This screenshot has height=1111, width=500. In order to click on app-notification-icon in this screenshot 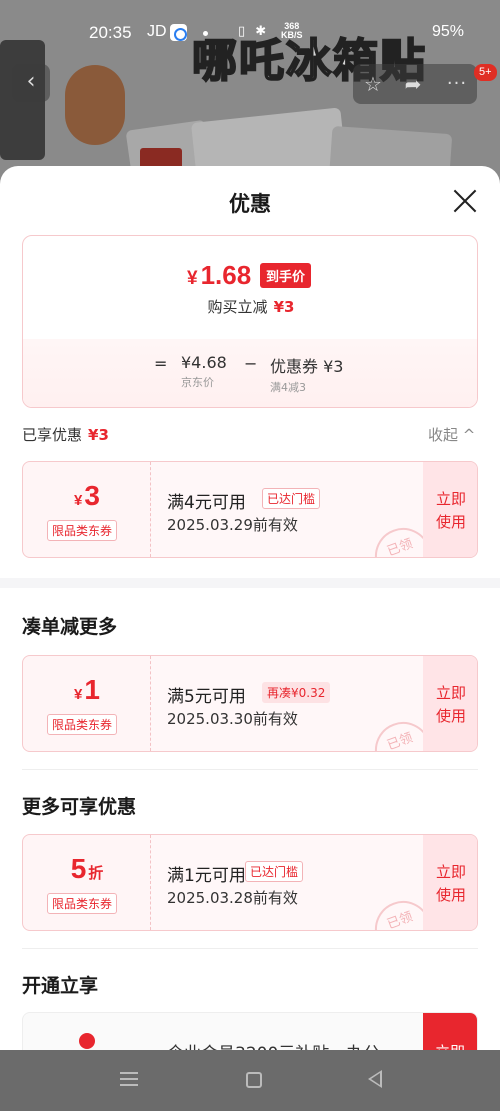, I will do `click(178, 32)`.